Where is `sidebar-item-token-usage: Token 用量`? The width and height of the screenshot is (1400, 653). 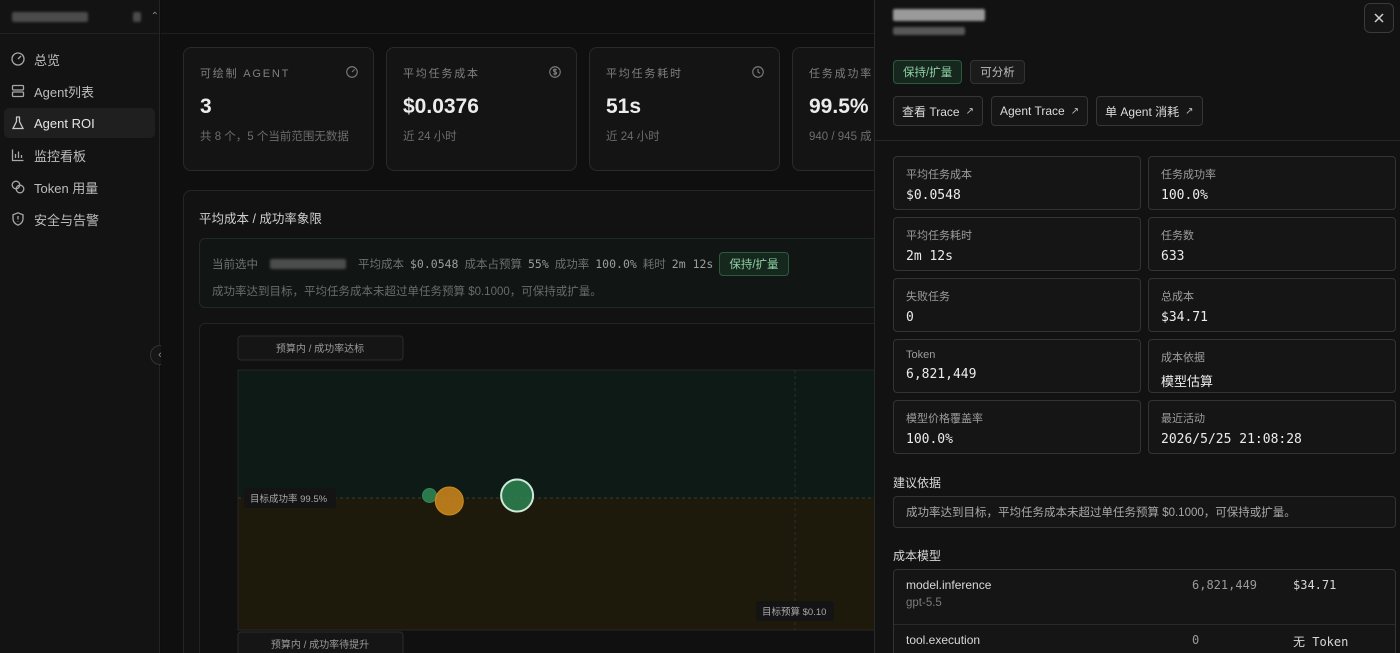
sidebar-item-token-usage: Token 用量 is located at coordinates (79, 187).